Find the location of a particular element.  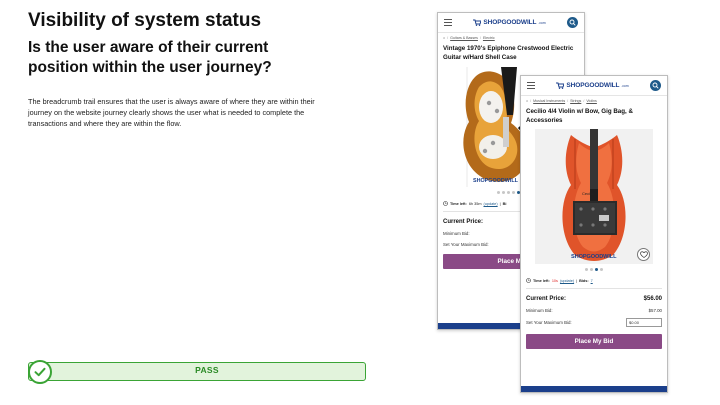

breadcrumb-item: Musical Instruments is located at coordinates (549, 101).